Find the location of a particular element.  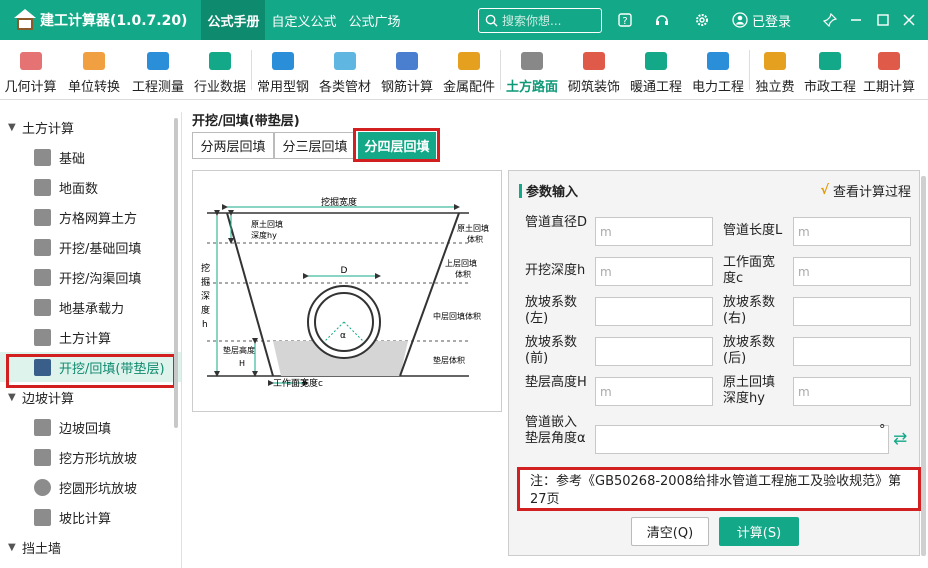

tool-unit-convert: 单位转换 is located at coordinates (94, 70).